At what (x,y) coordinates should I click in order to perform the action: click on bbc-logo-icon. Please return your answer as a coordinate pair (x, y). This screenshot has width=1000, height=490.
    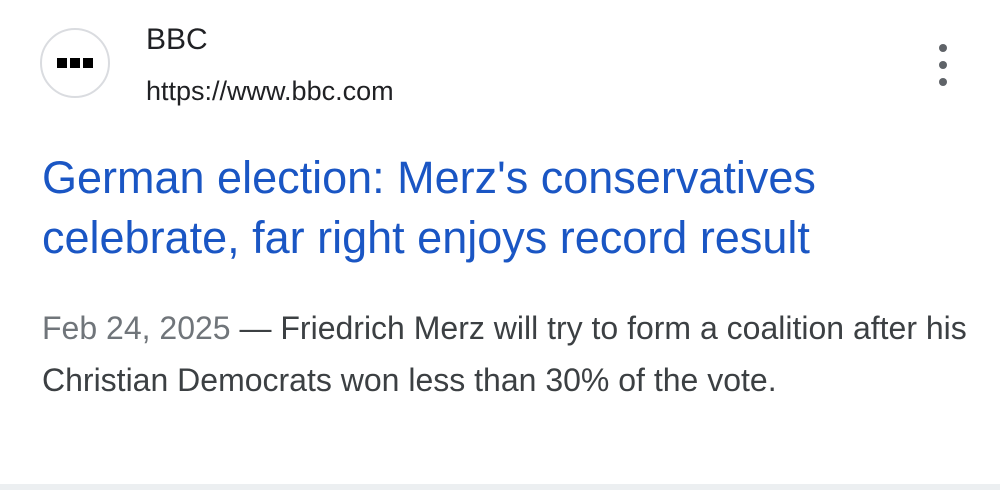
    Looking at the image, I should click on (75, 63).